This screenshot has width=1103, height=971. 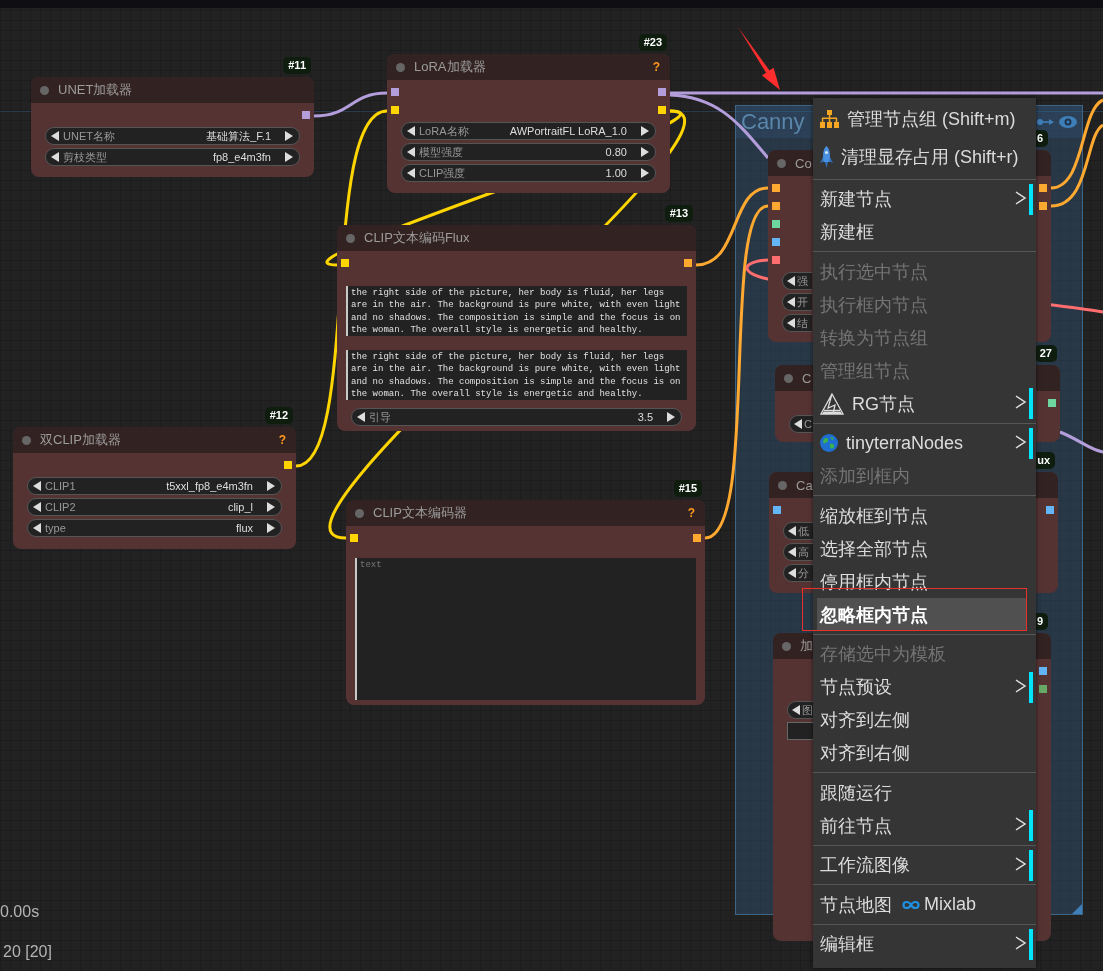 I want to click on combo-widget: 分, so click(x=798, y=573).